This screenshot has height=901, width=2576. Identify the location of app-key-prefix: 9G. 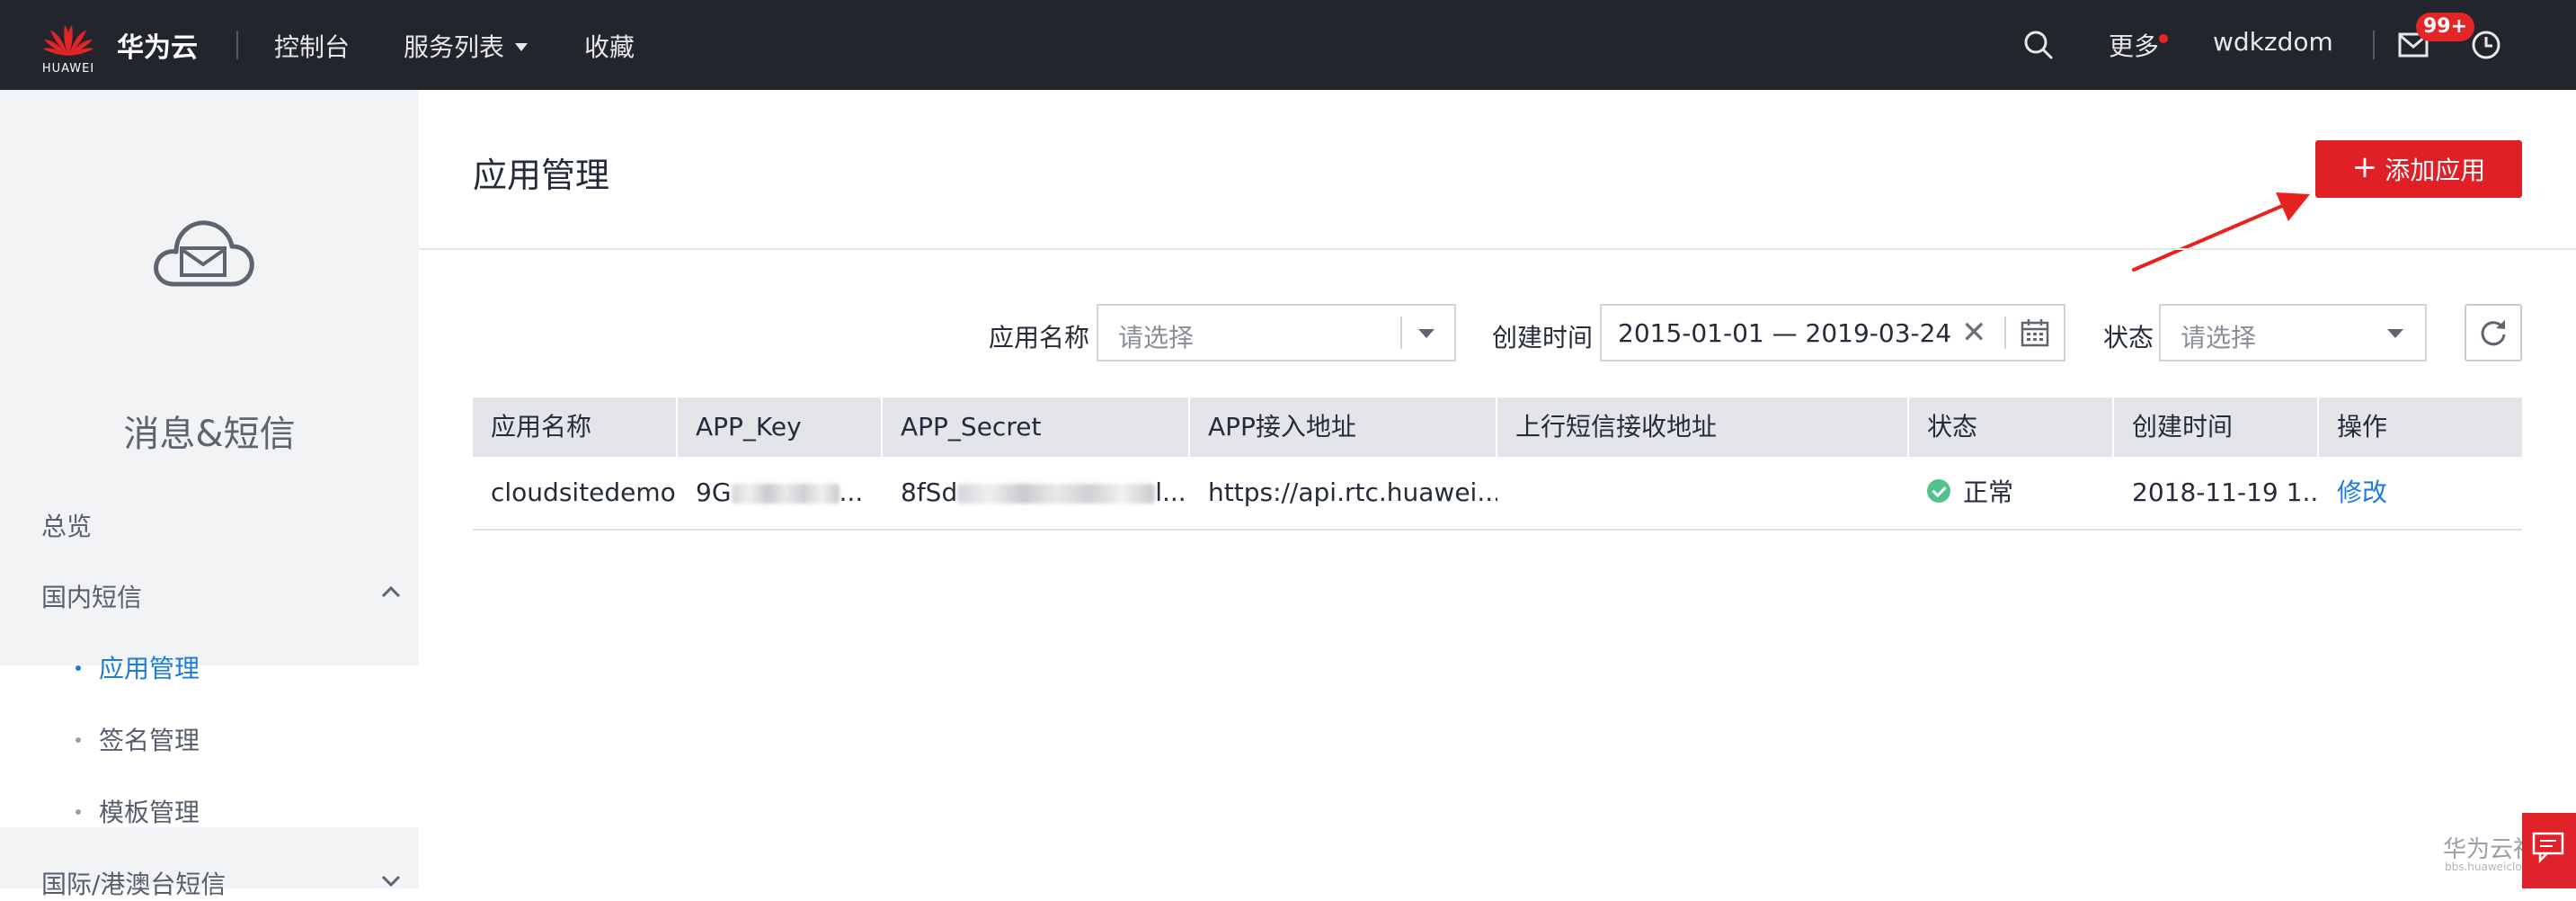
(714, 492).